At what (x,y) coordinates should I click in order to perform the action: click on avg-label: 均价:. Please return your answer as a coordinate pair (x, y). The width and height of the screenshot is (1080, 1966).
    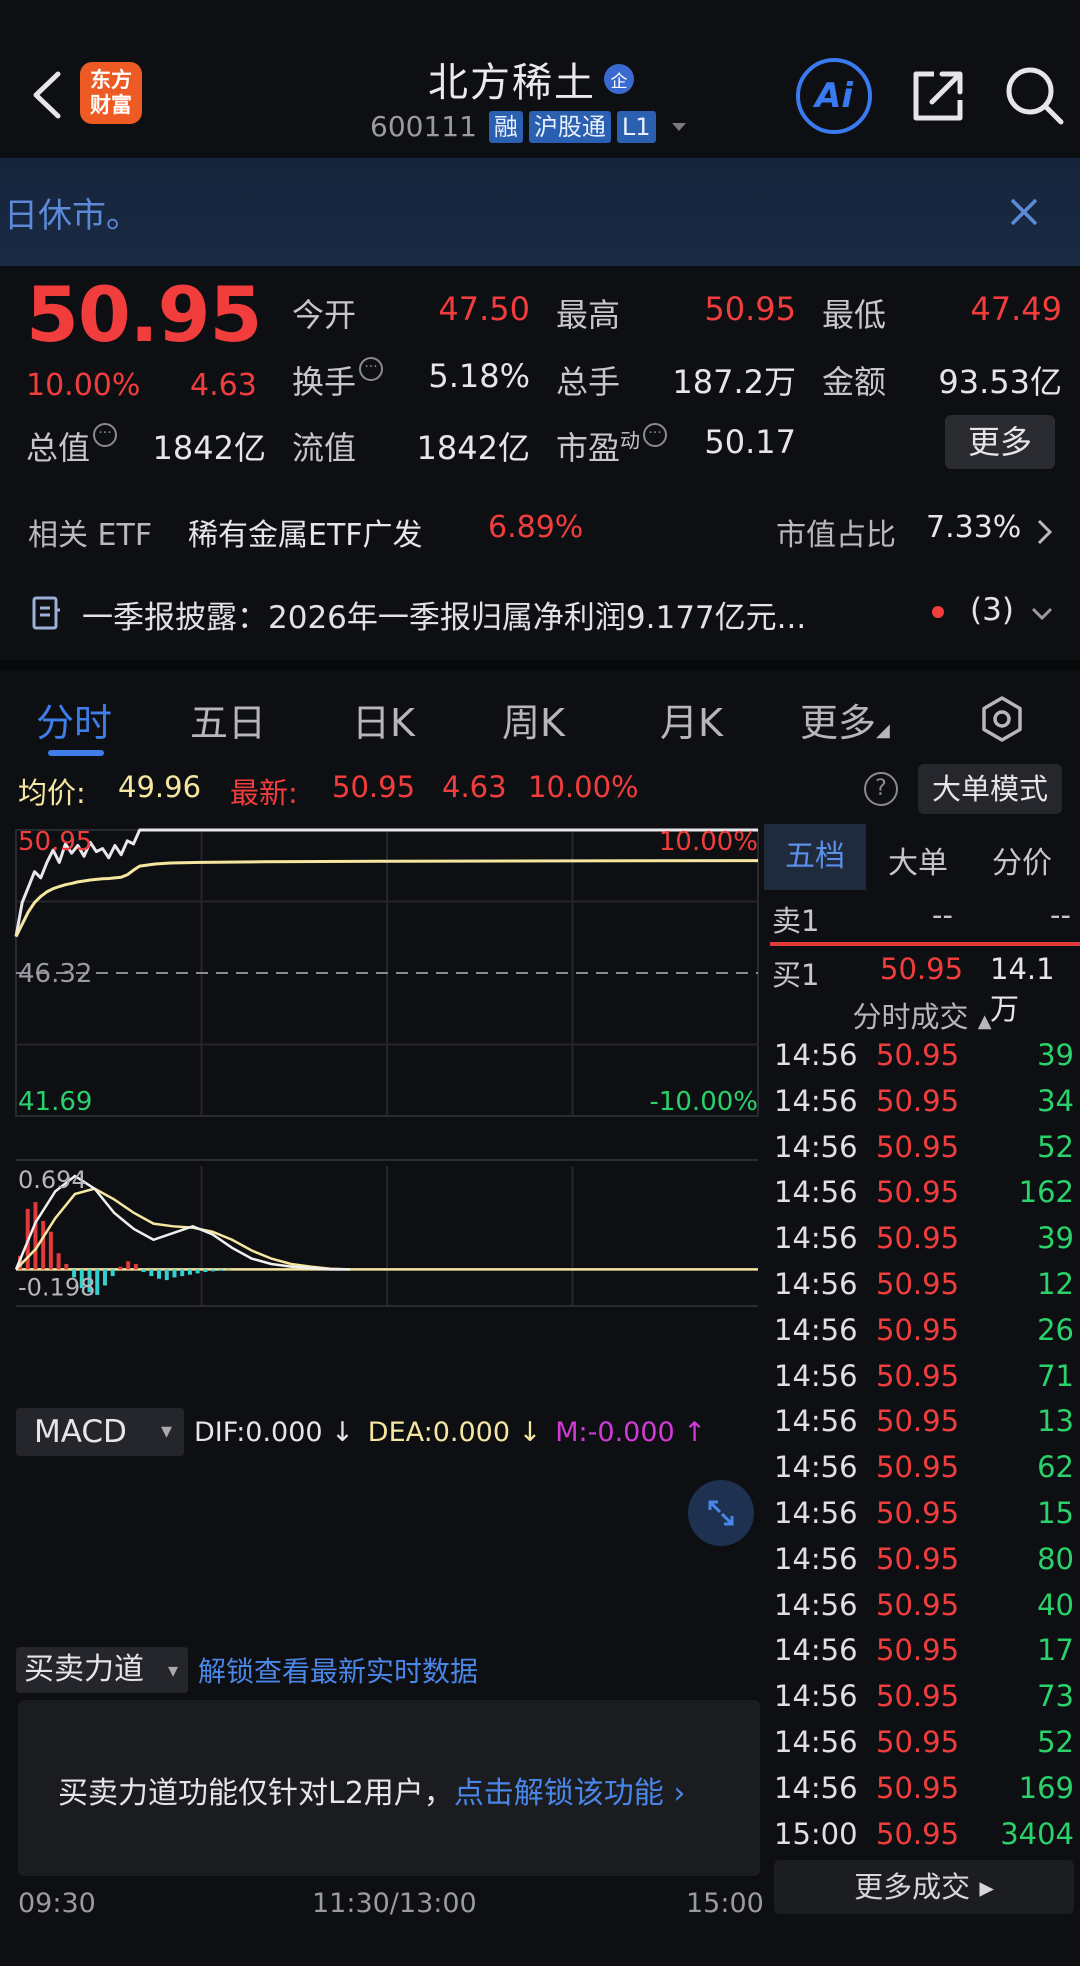
    Looking at the image, I should click on (52, 793).